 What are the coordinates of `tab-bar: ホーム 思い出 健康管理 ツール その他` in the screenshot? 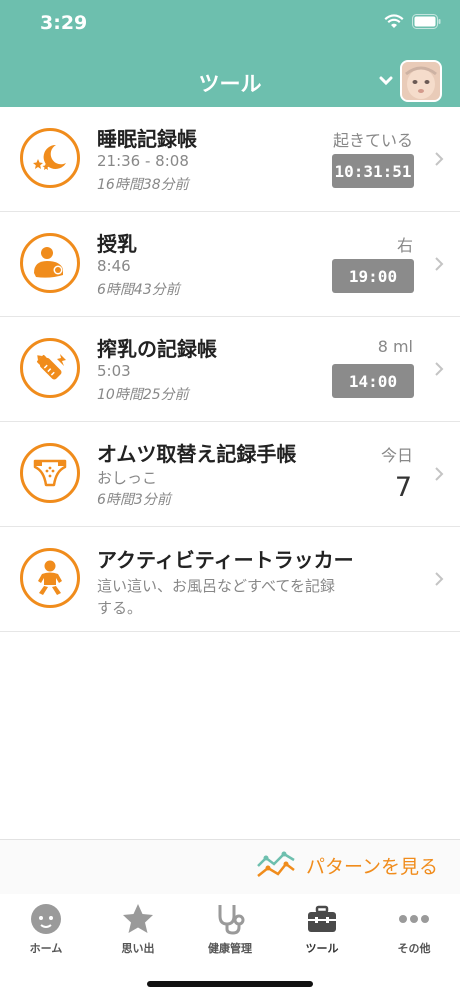 It's located at (230, 929).